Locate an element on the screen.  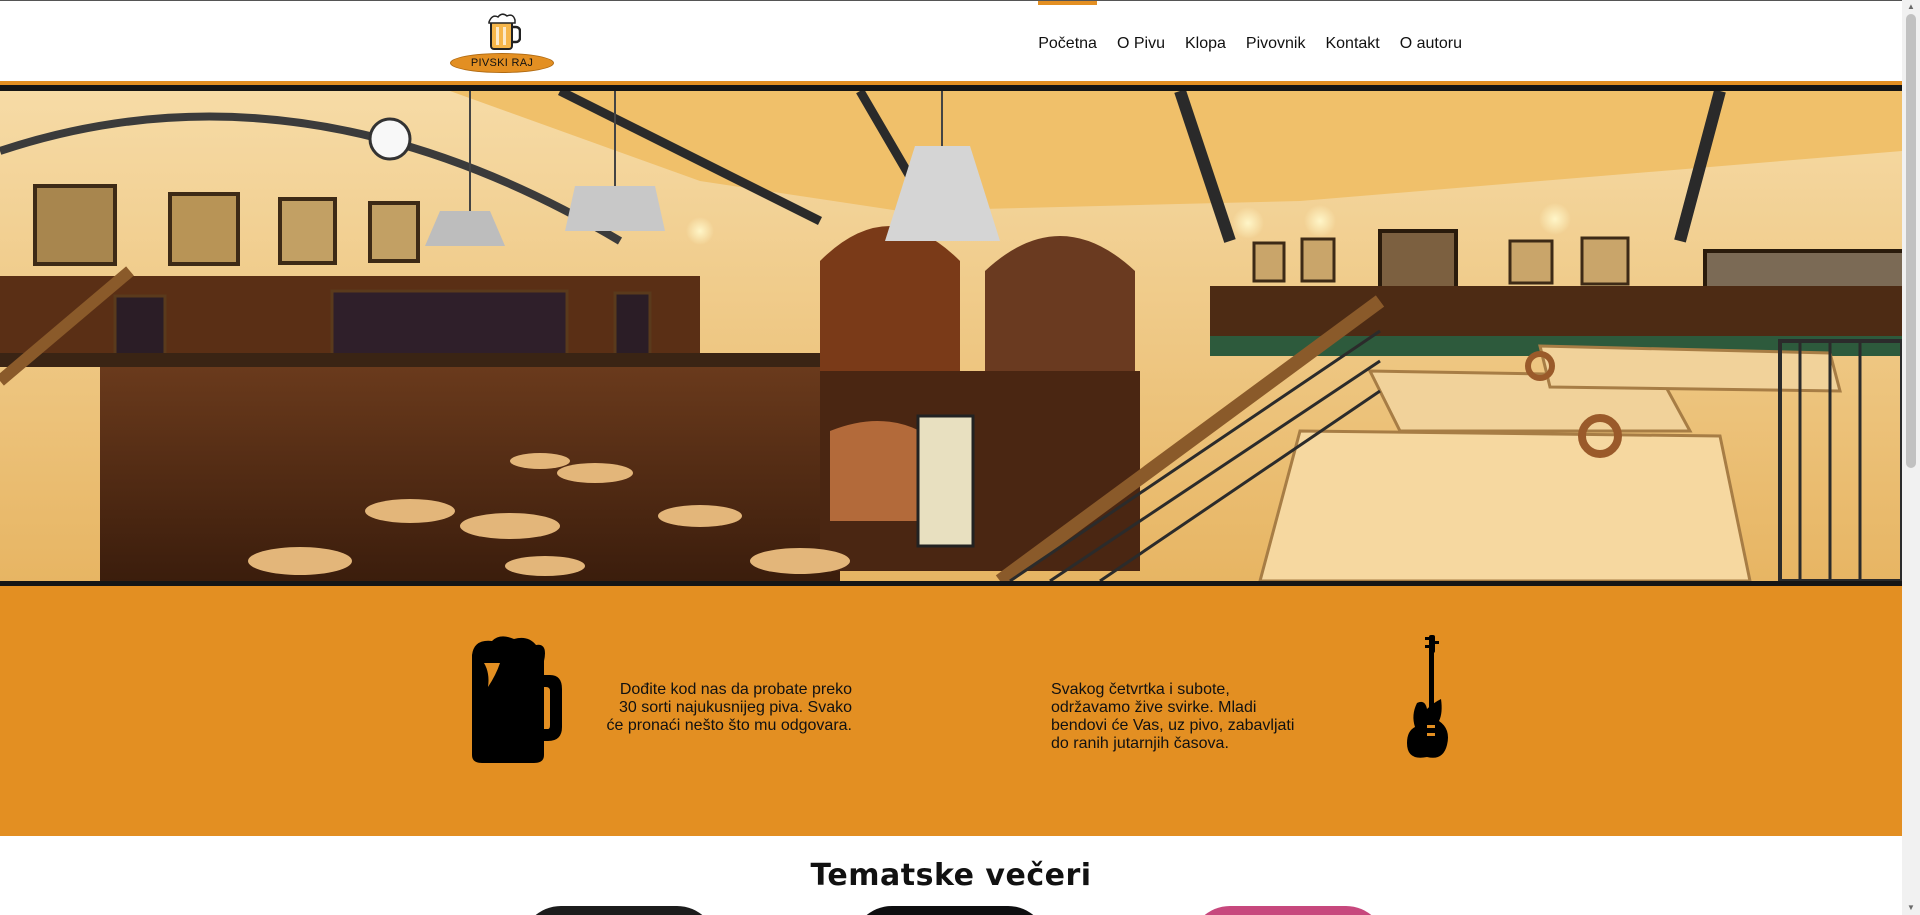
vertical-scrollbar: ▲ ▼ is located at coordinates (1911, 457).